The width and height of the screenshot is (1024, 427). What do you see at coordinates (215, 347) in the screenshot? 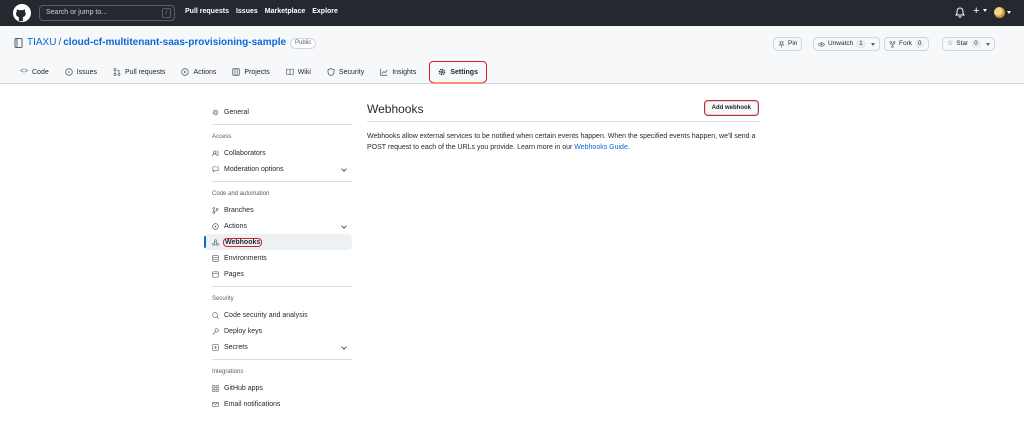
I see `key-asterisk-icon` at bounding box center [215, 347].